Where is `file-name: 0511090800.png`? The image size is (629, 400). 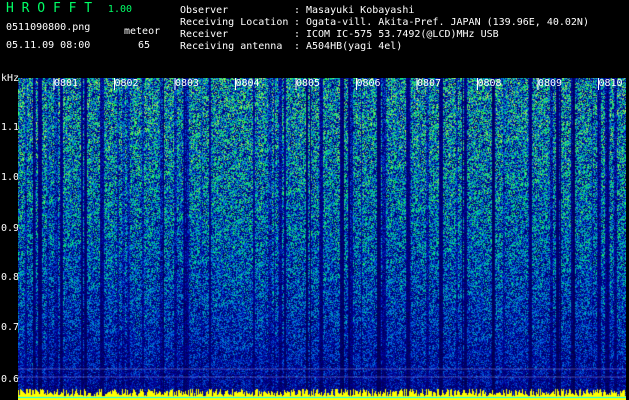 file-name: 0511090800.png is located at coordinates (48, 27).